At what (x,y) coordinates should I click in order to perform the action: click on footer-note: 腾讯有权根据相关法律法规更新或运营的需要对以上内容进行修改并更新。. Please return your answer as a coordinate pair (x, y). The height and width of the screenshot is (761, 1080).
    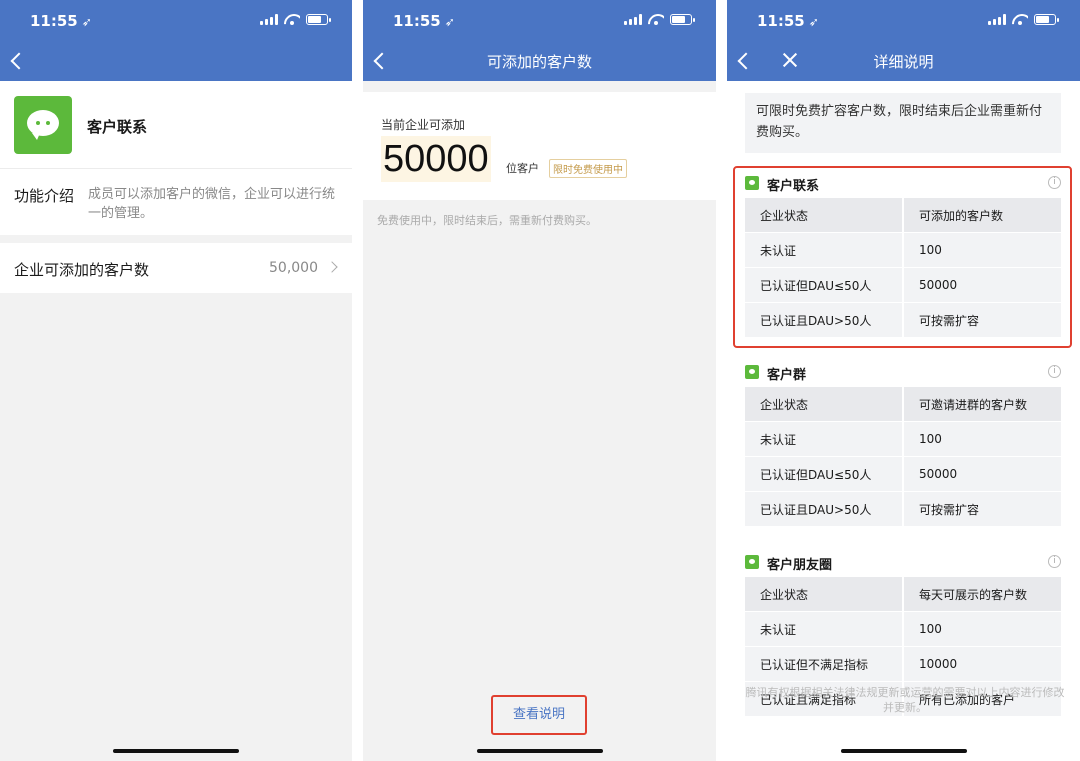
    Looking at the image, I should click on (905, 700).